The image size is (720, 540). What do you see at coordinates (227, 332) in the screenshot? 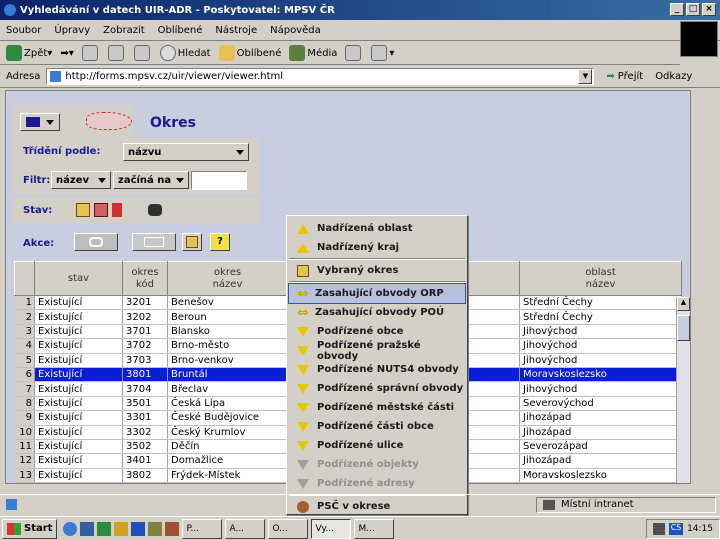
I see `cell-okres-nazev: Blansko` at bounding box center [227, 332].